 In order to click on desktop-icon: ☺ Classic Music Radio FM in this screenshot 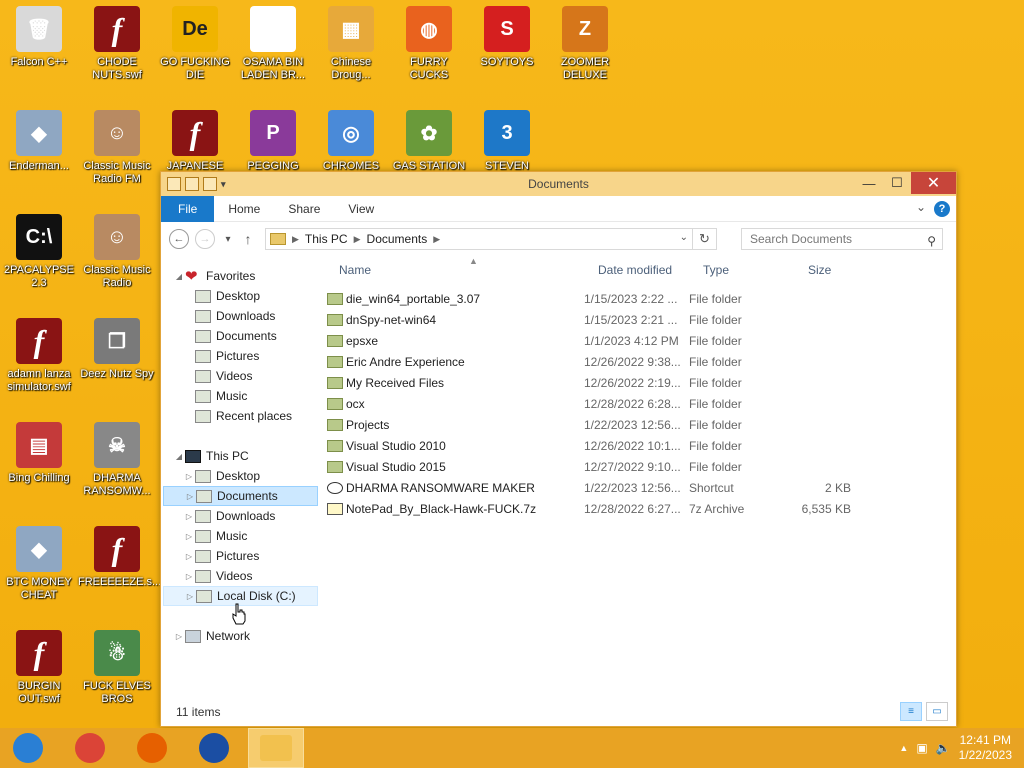, I will do `click(117, 152)`.